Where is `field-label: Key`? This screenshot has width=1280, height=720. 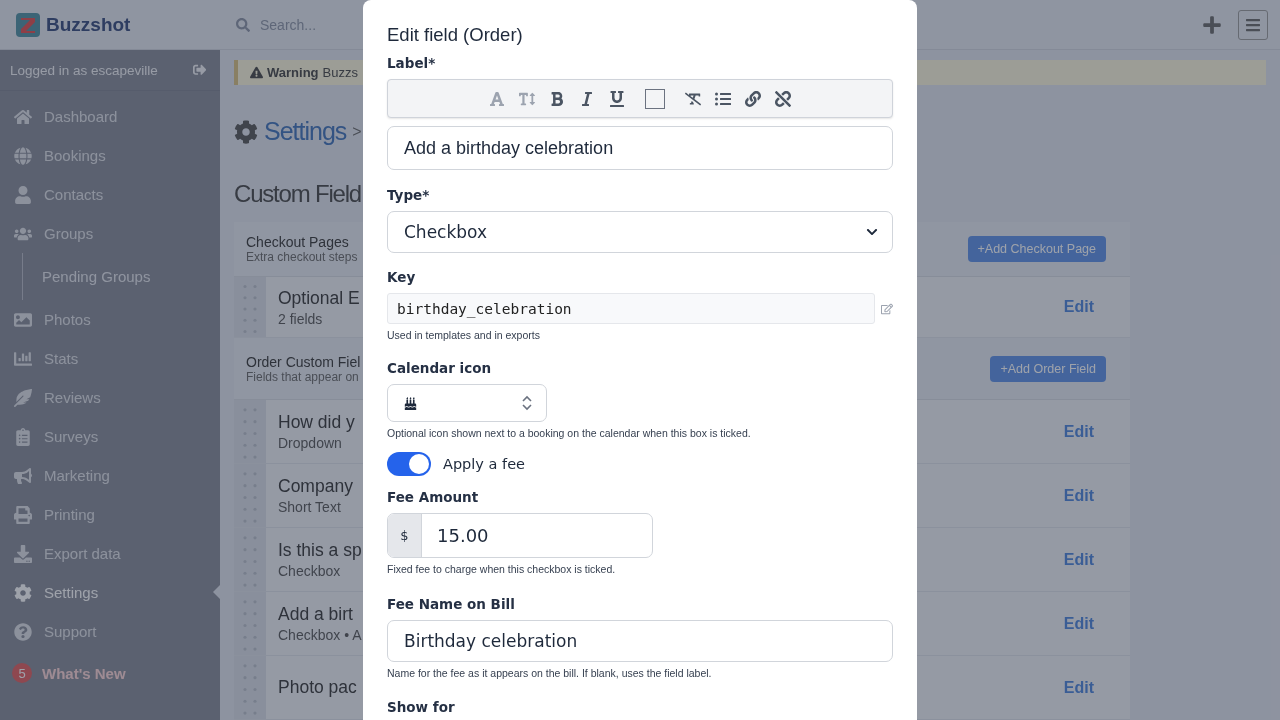 field-label: Key is located at coordinates (402, 277).